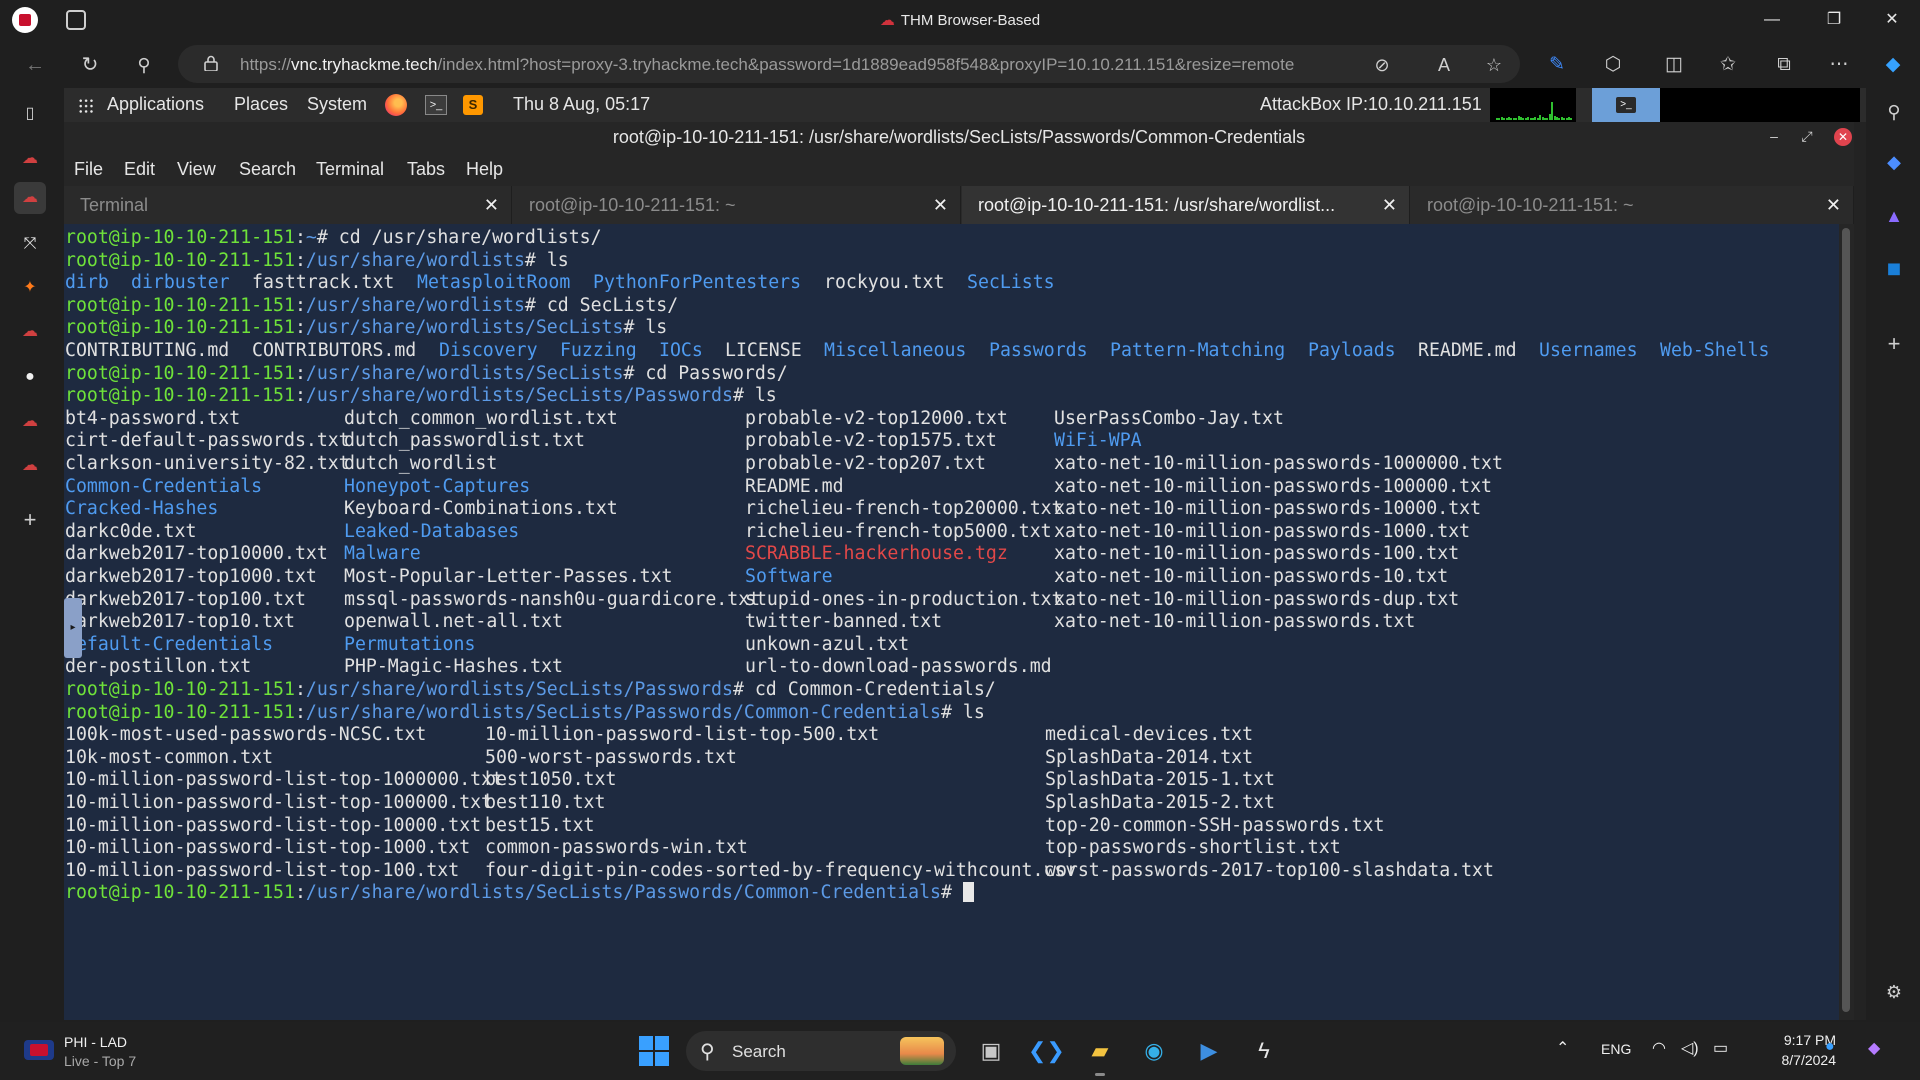 This screenshot has height=1080, width=1920. I want to click on ls-entry: best1050.txt, so click(551, 780).